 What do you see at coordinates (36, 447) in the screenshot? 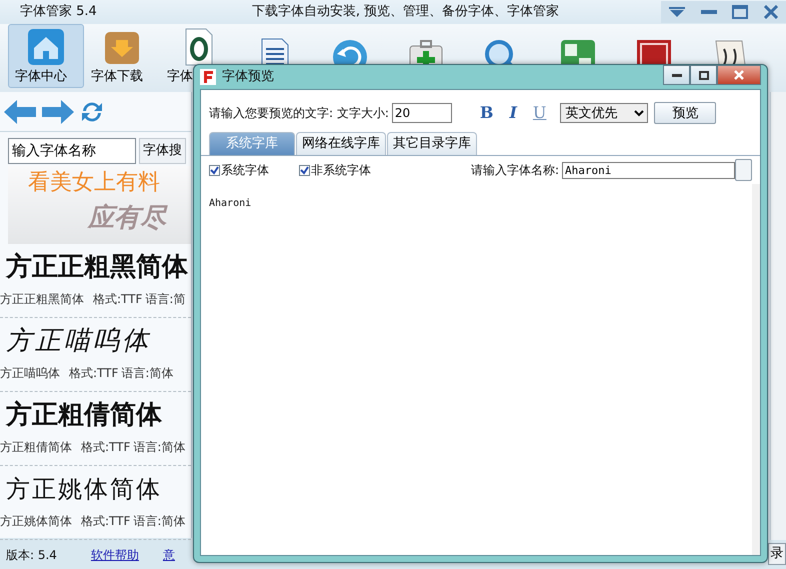
I see `font-name: 方正粗倩简体` at bounding box center [36, 447].